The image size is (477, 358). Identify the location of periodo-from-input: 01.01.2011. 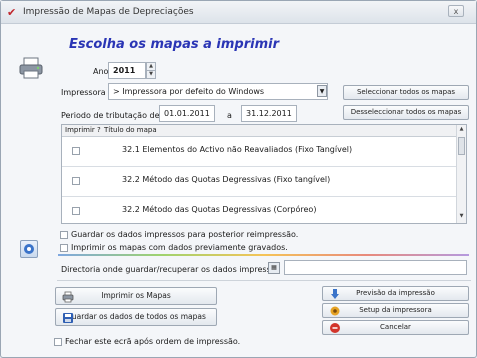
(187, 113).